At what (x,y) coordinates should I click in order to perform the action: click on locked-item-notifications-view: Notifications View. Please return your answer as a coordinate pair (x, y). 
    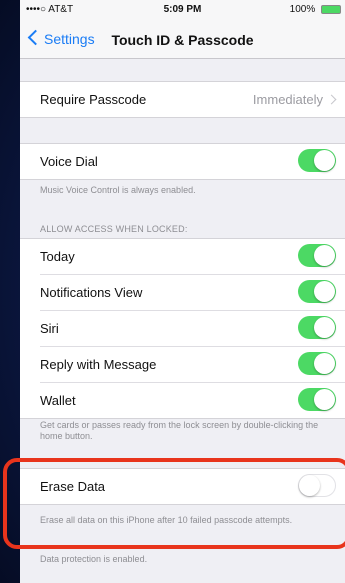
    Looking at the image, I should click on (192, 293).